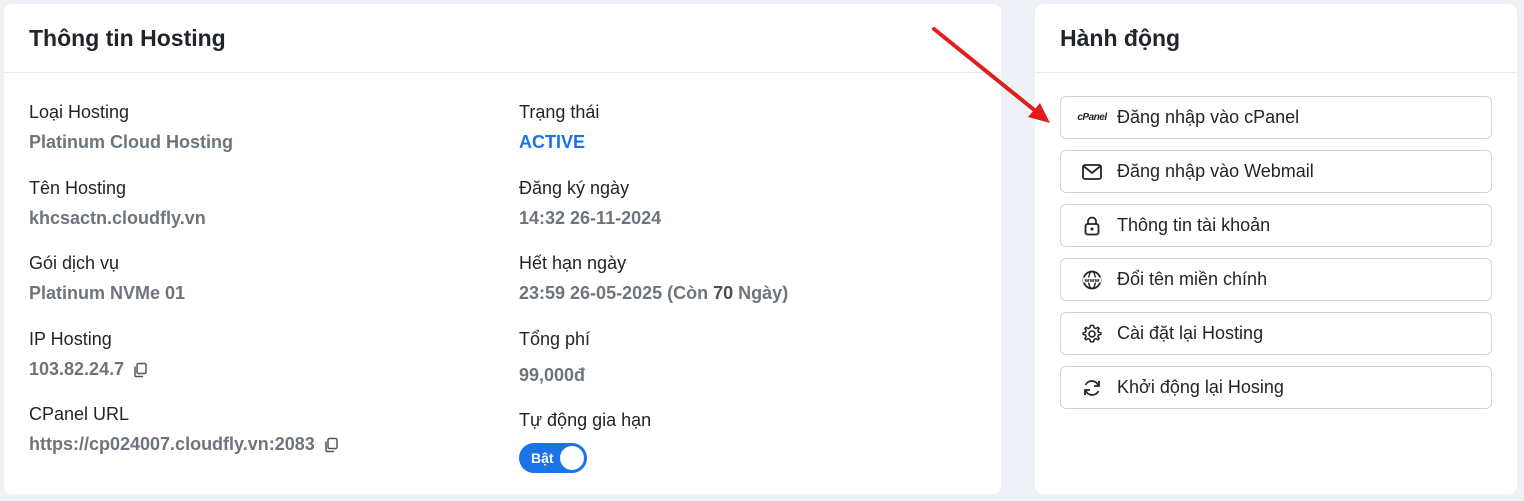 This screenshot has width=1524, height=501. Describe the element at coordinates (1120, 37) in the screenshot. I see `actions-title: Hành động` at that location.